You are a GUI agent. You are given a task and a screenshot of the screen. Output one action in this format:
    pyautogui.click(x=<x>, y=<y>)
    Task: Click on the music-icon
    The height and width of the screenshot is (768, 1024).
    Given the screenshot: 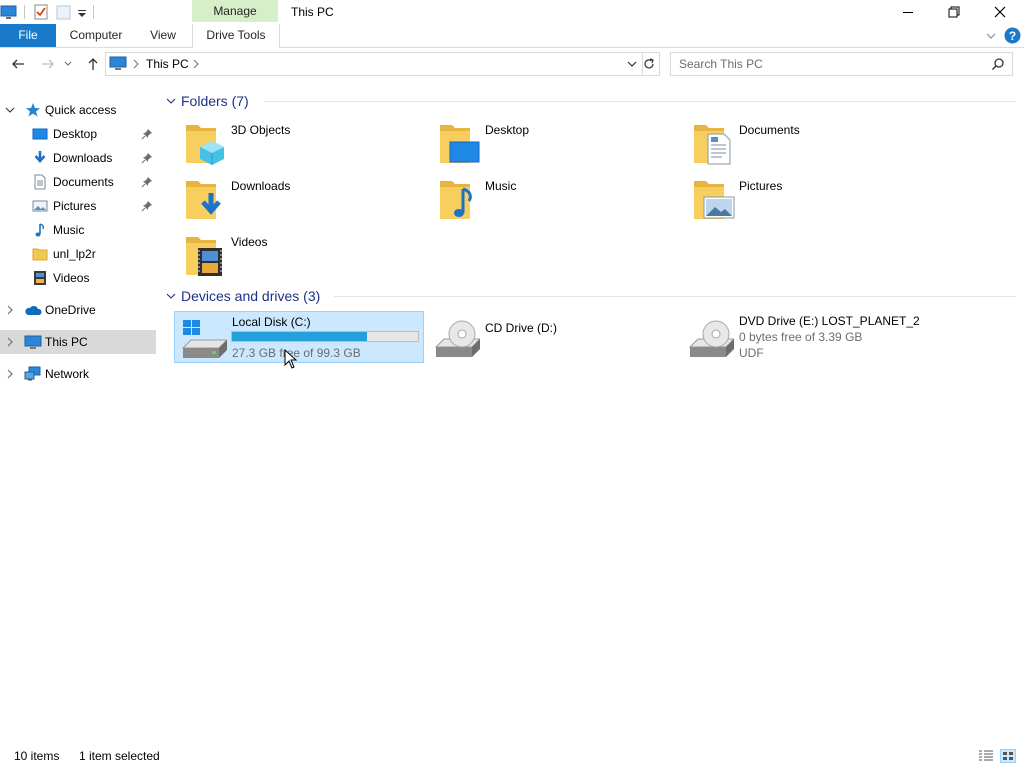 What is the action you would take?
    pyautogui.click(x=40, y=230)
    